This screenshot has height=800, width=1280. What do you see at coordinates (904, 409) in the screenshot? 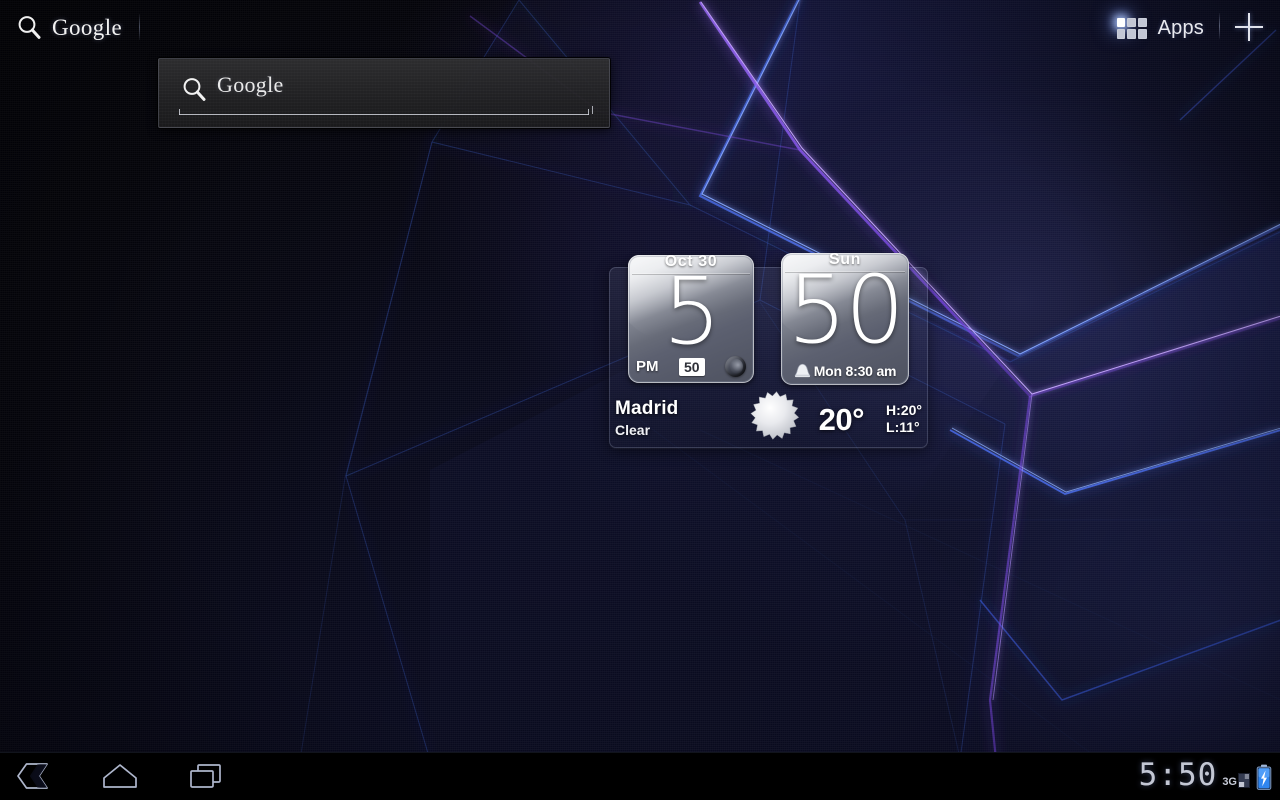
I see `weather-high: H:20°` at bounding box center [904, 409].